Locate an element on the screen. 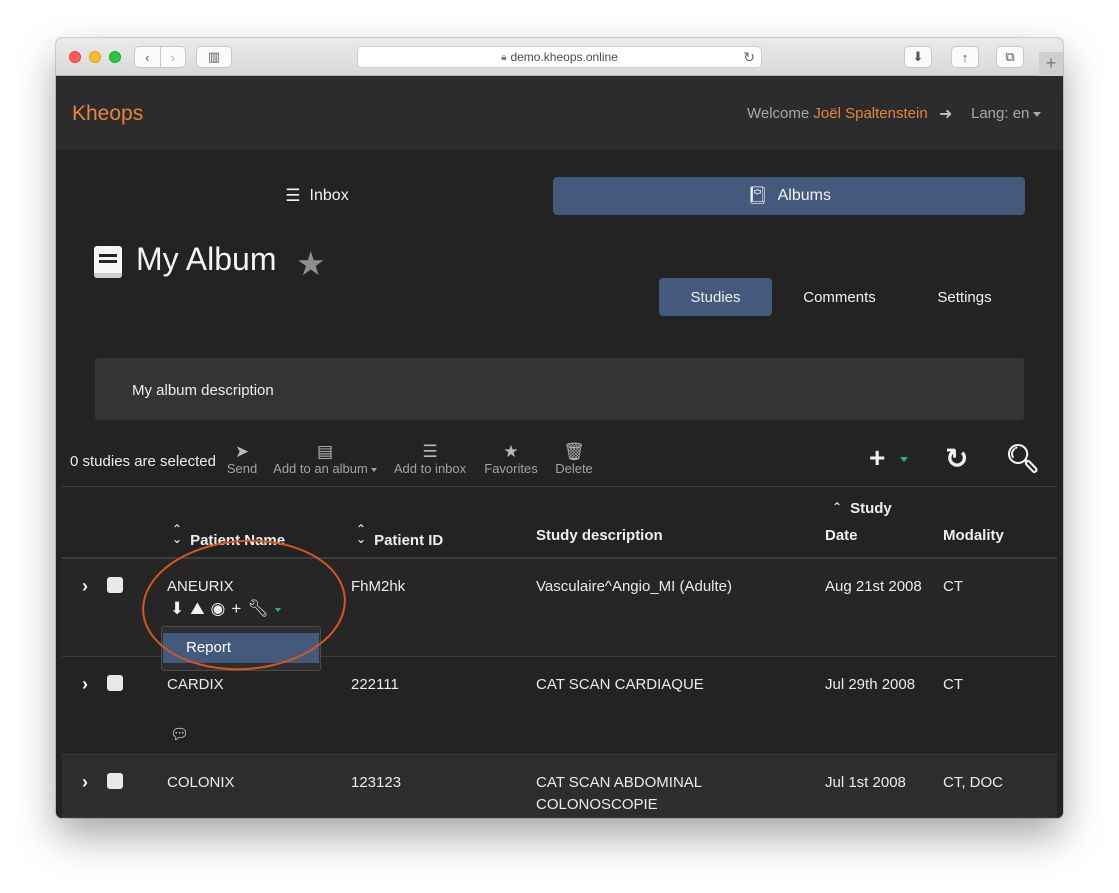 This screenshot has width=1119, height=893. patient-name: CARDIX is located at coordinates (195, 684).